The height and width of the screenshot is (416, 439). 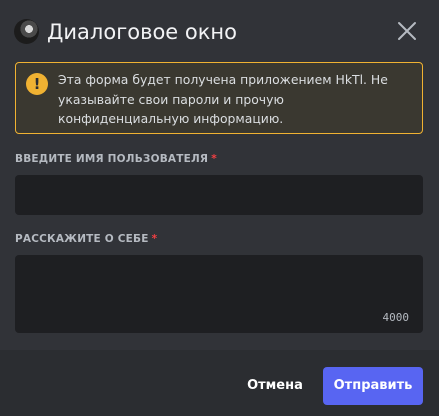 What do you see at coordinates (37, 84) in the screenshot?
I see `exclamation-icon: !` at bounding box center [37, 84].